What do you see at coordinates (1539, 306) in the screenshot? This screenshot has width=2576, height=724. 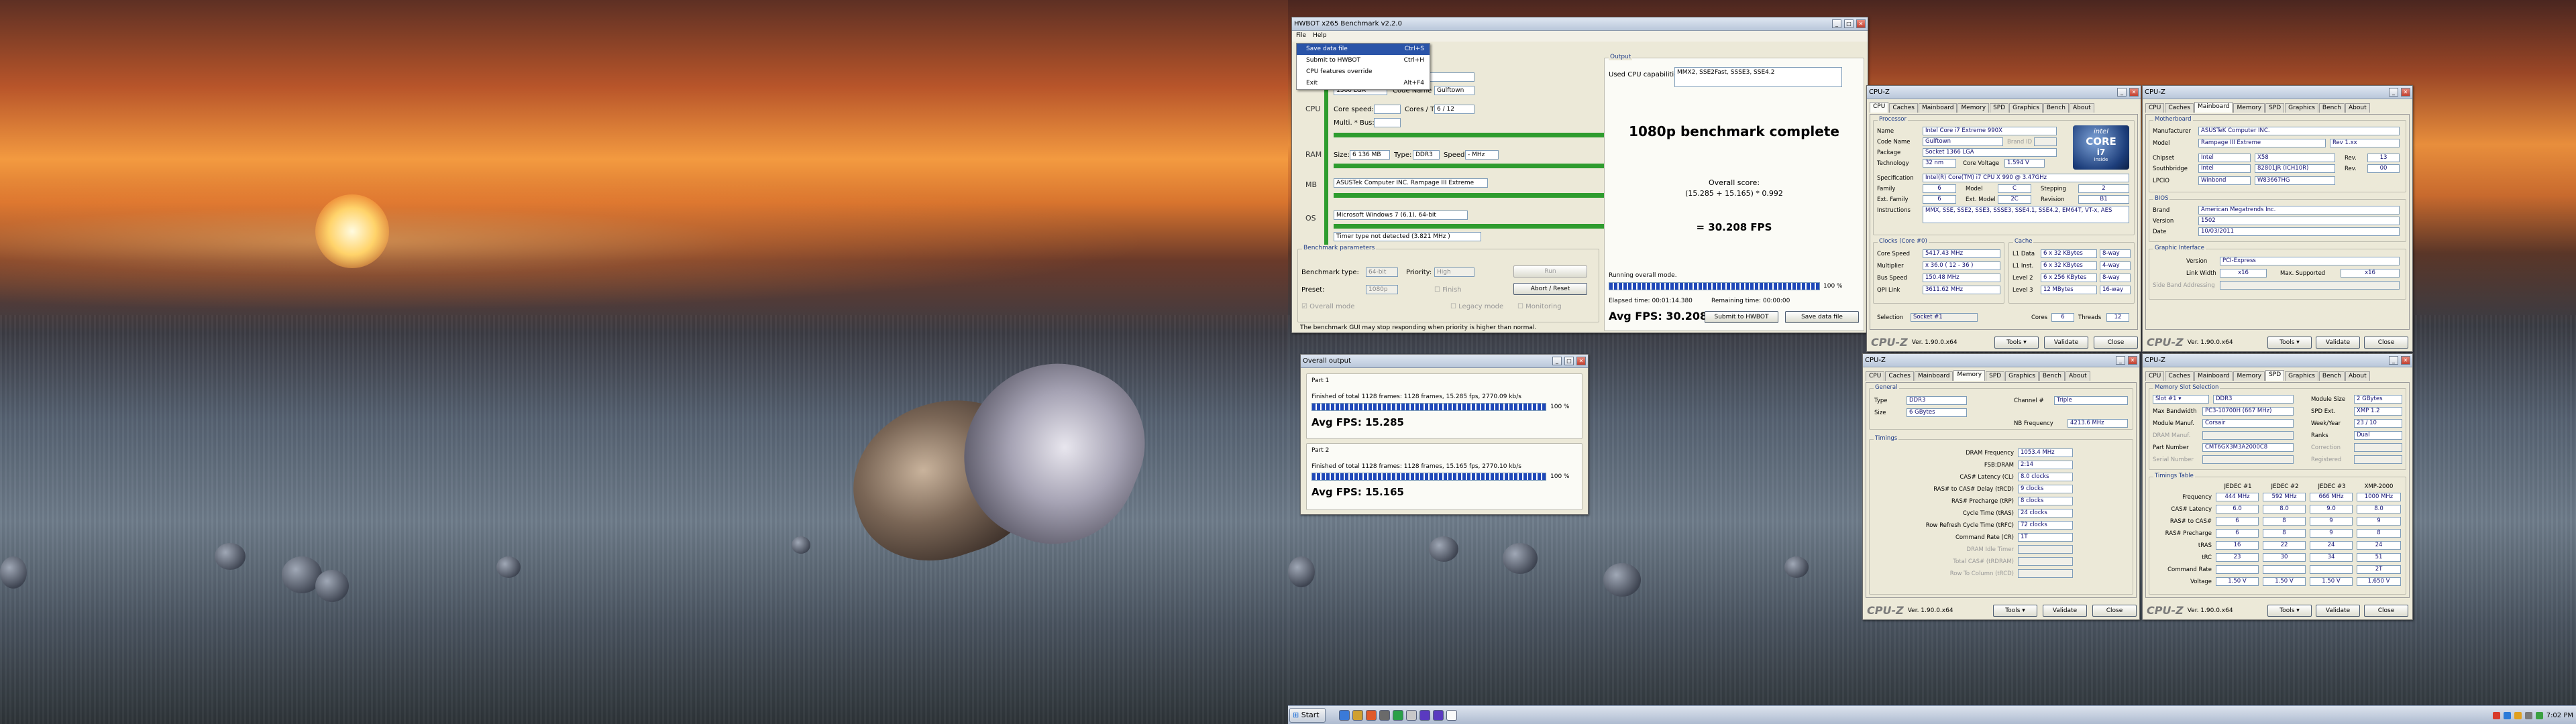 I see `monitoring-checkbox: ☐ Monitoring` at bounding box center [1539, 306].